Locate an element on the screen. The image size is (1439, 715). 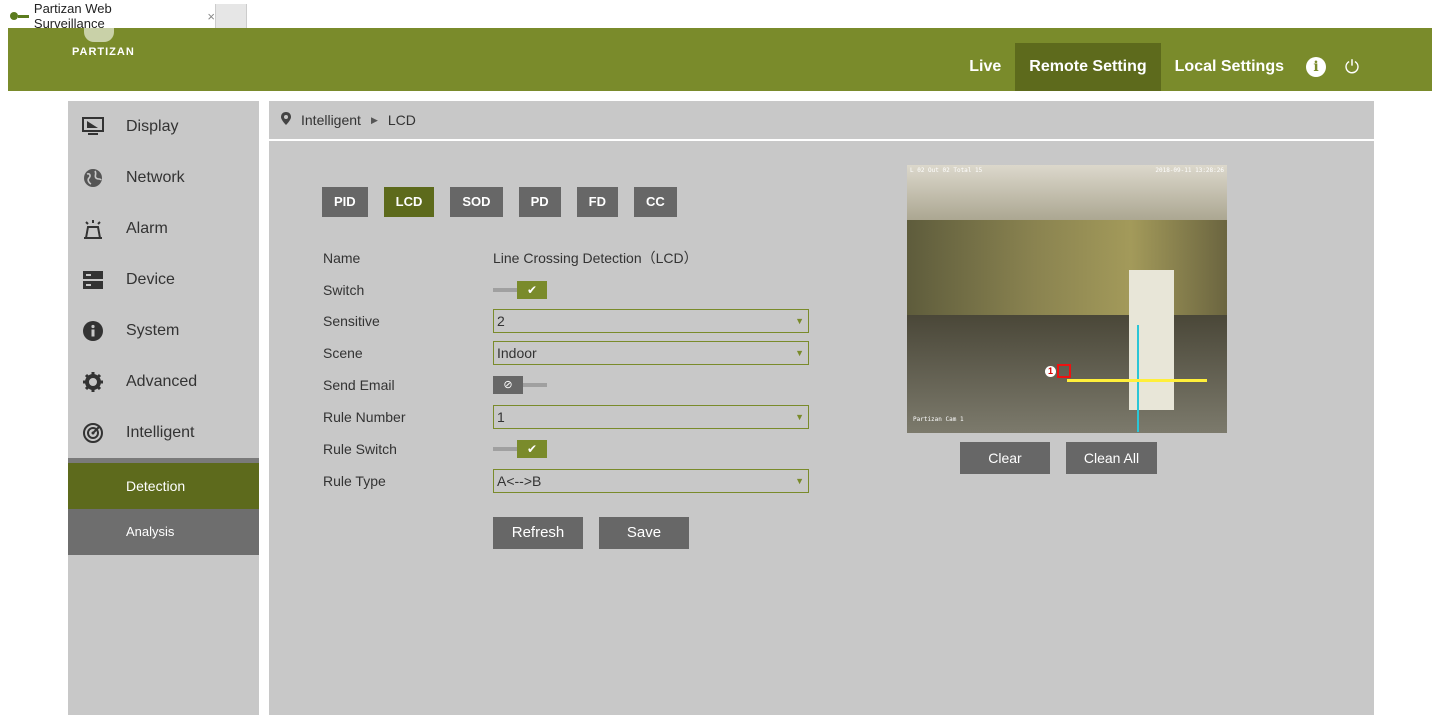
info-icon: i is located at coordinates (1316, 67).